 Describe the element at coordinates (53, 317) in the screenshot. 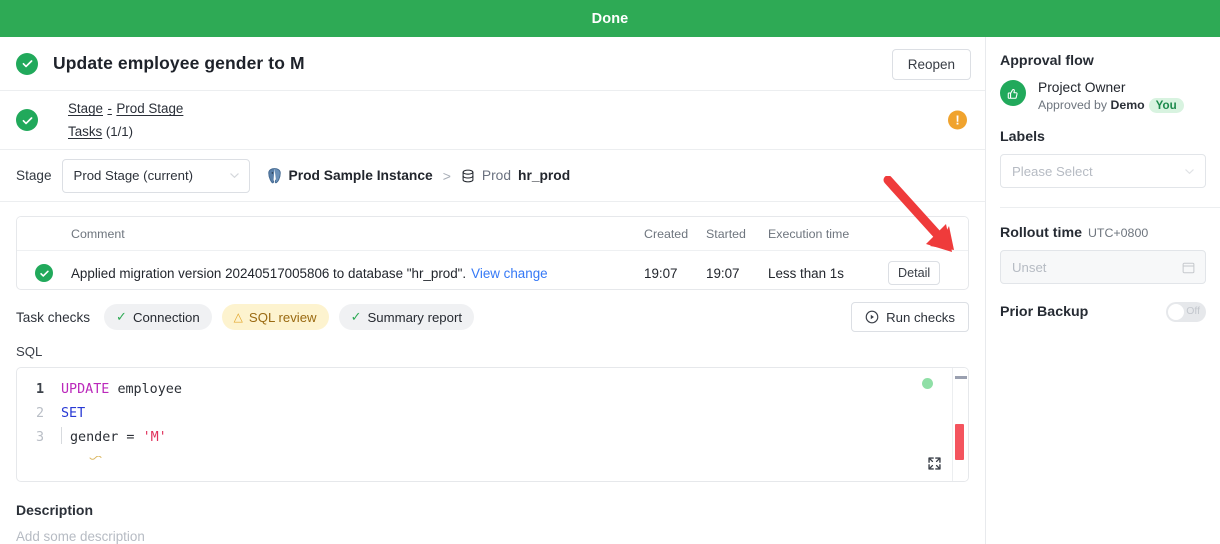

I see `task-checks-label: Task checks` at that location.